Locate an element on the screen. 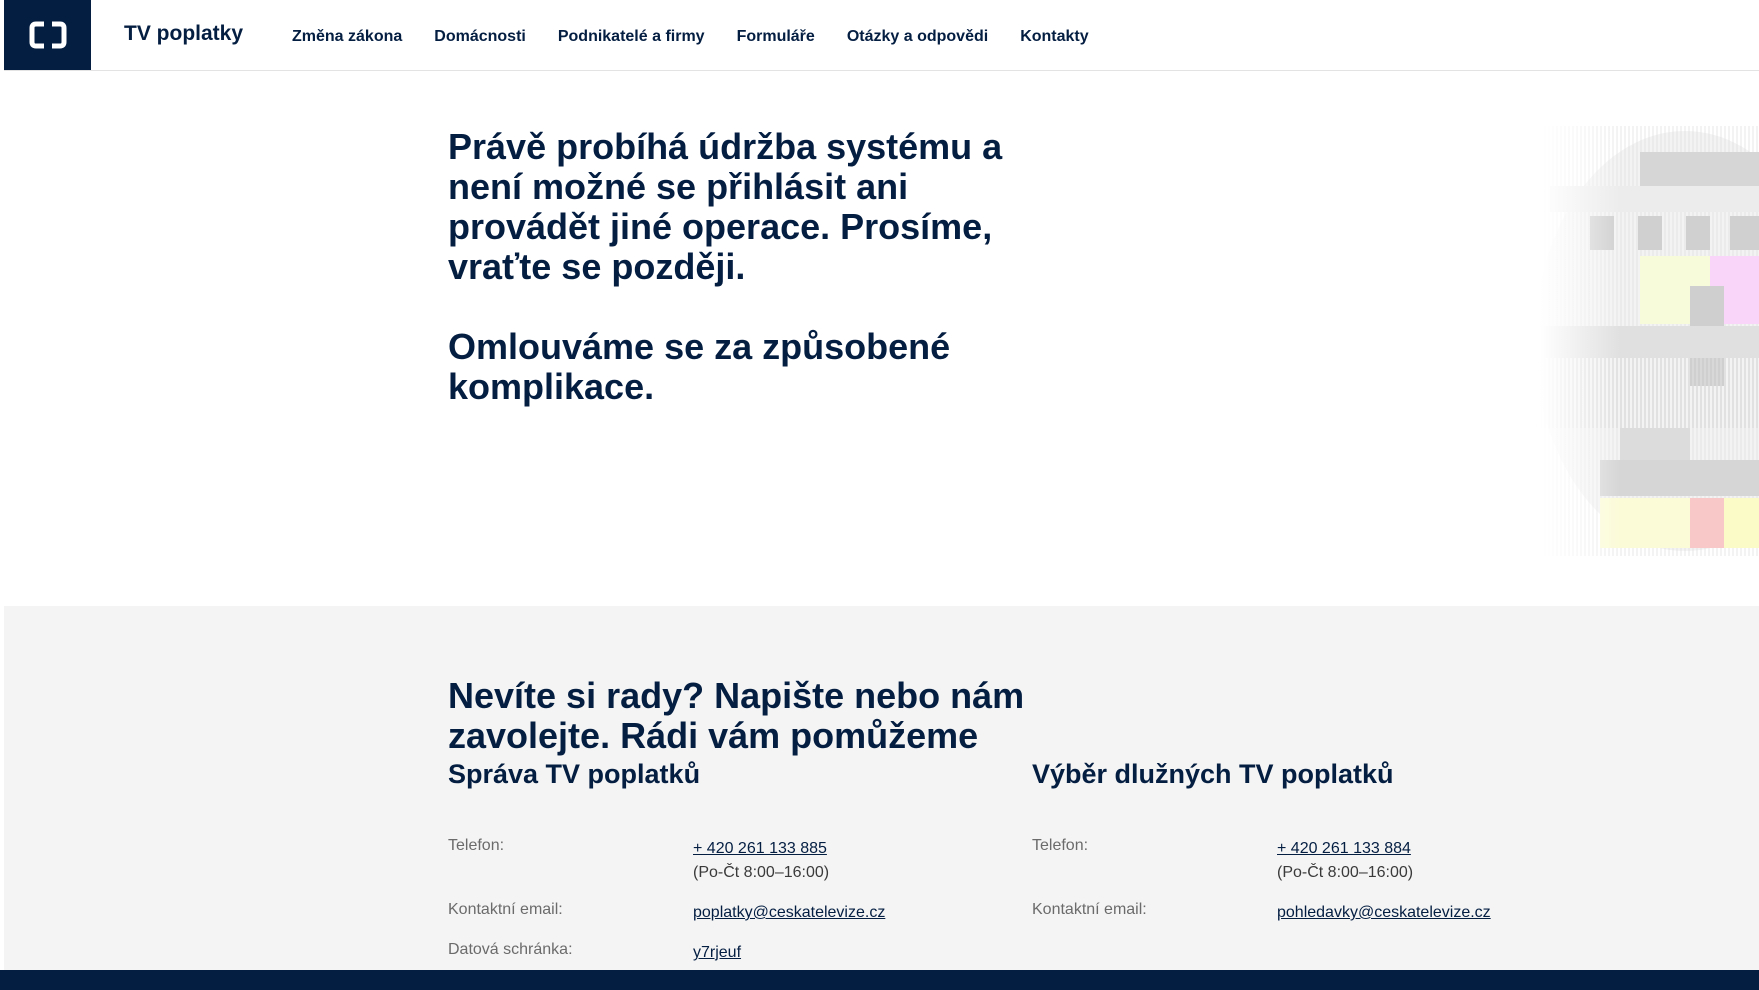 Image resolution: width=1759 pixels, height=990 pixels. email-value: poplatky@ceskatelevize.cz is located at coordinates (789, 913).